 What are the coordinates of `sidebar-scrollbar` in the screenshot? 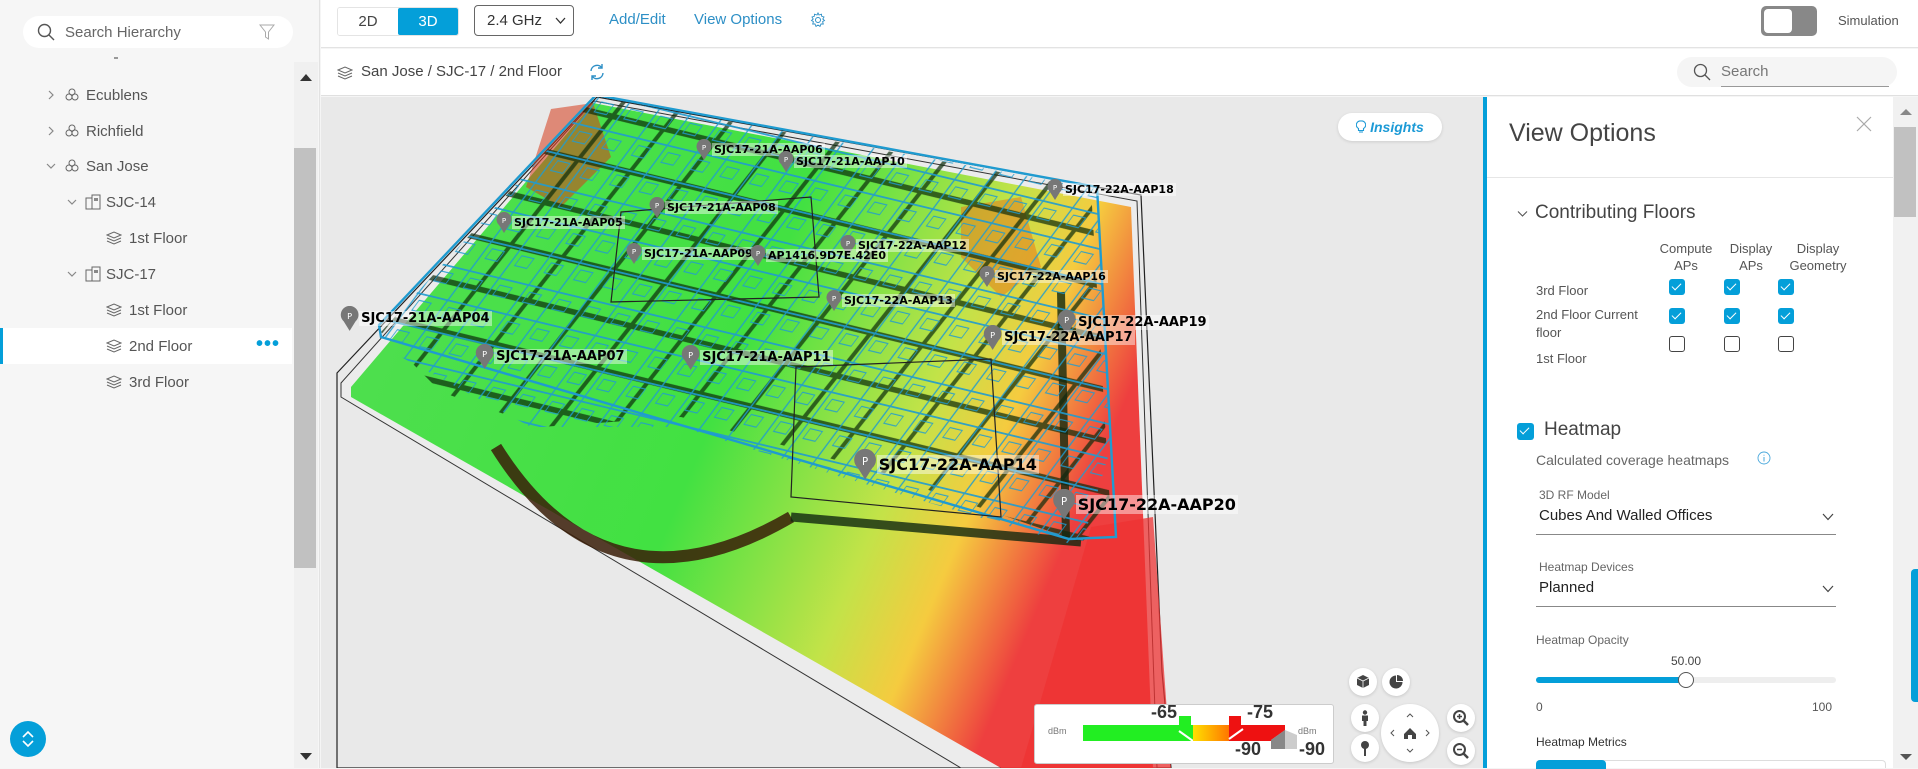 It's located at (306, 415).